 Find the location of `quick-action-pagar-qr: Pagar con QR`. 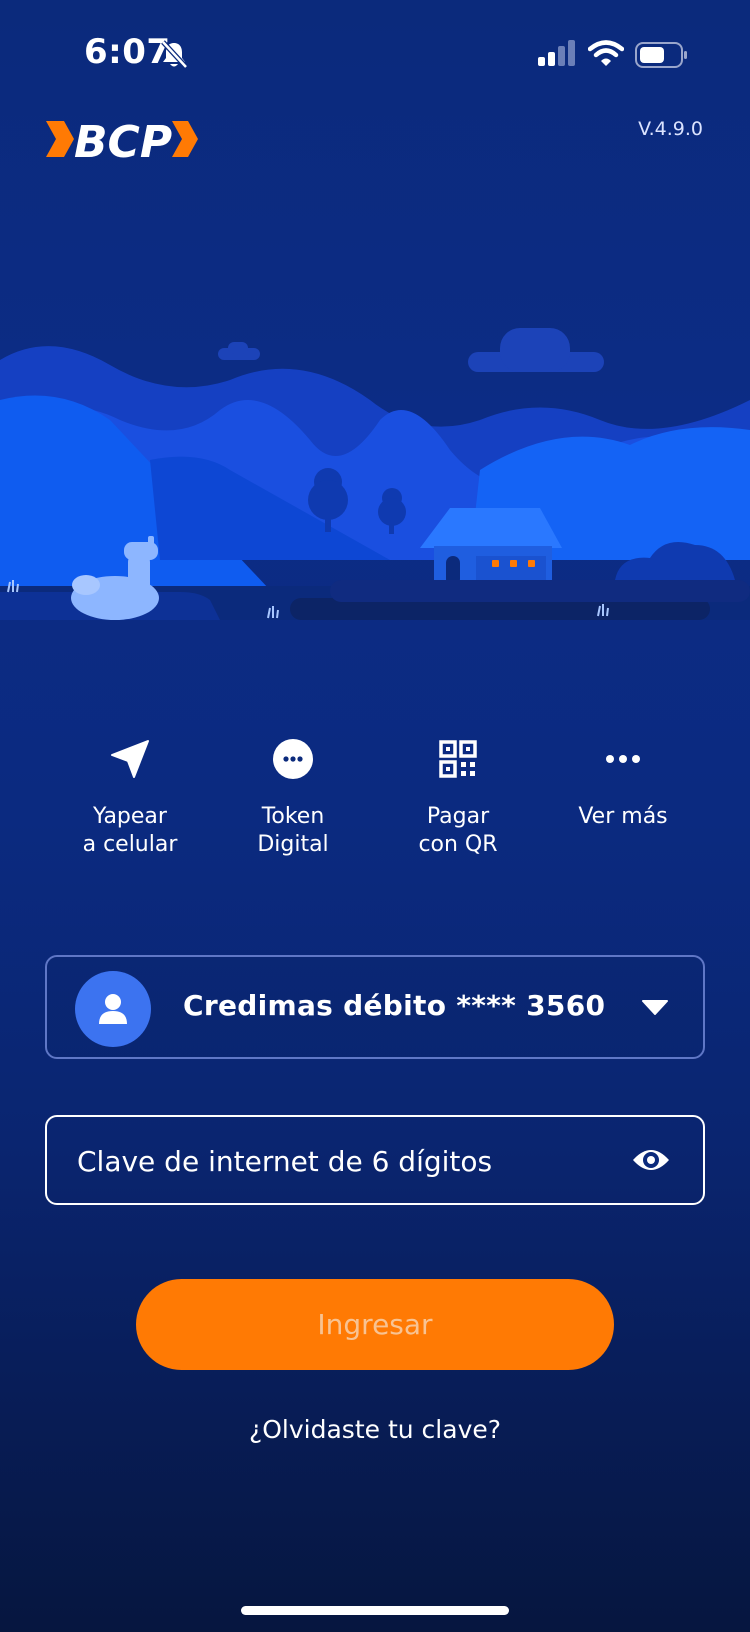

quick-action-pagar-qr: Pagar con QR is located at coordinates (458, 797).